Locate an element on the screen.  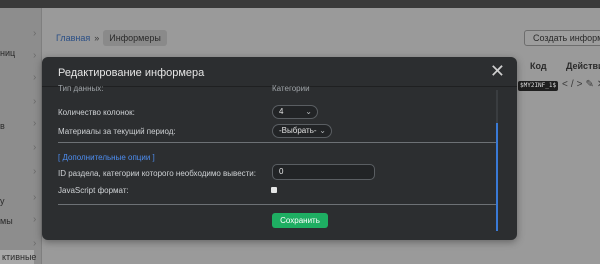
columns-label: Количество колонок: is located at coordinates (96, 112).